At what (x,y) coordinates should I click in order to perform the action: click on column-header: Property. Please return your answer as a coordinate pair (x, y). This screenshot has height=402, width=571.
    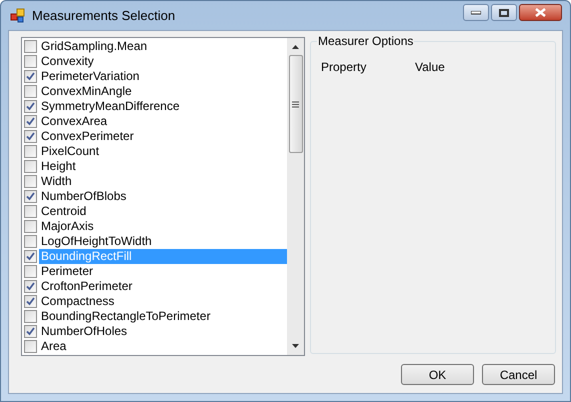
    Looking at the image, I should click on (344, 67).